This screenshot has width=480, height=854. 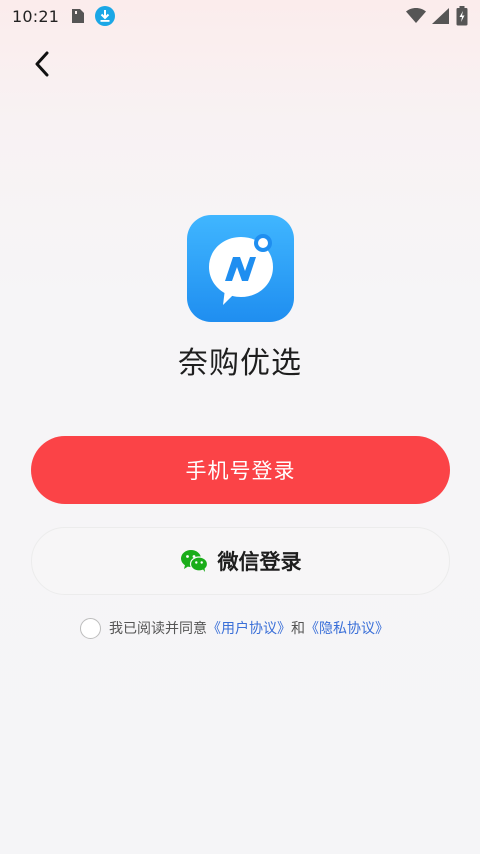 I want to click on wechat-icon, so click(x=194, y=561).